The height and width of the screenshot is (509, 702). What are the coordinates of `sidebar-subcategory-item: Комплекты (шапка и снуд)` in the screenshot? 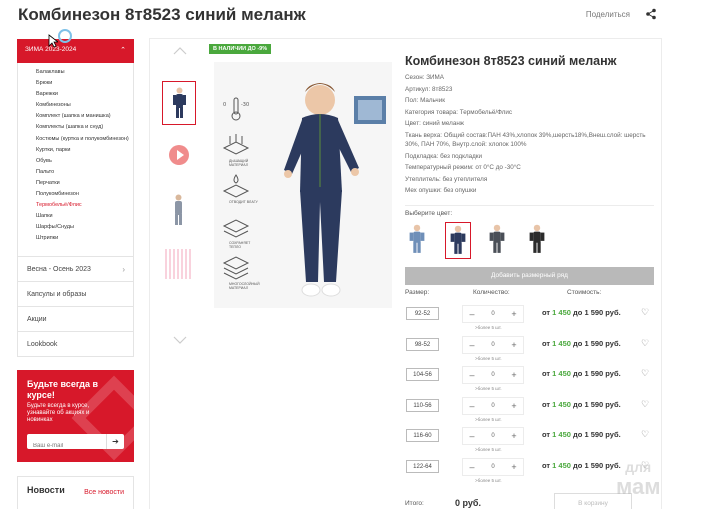 It's located at (84, 127).